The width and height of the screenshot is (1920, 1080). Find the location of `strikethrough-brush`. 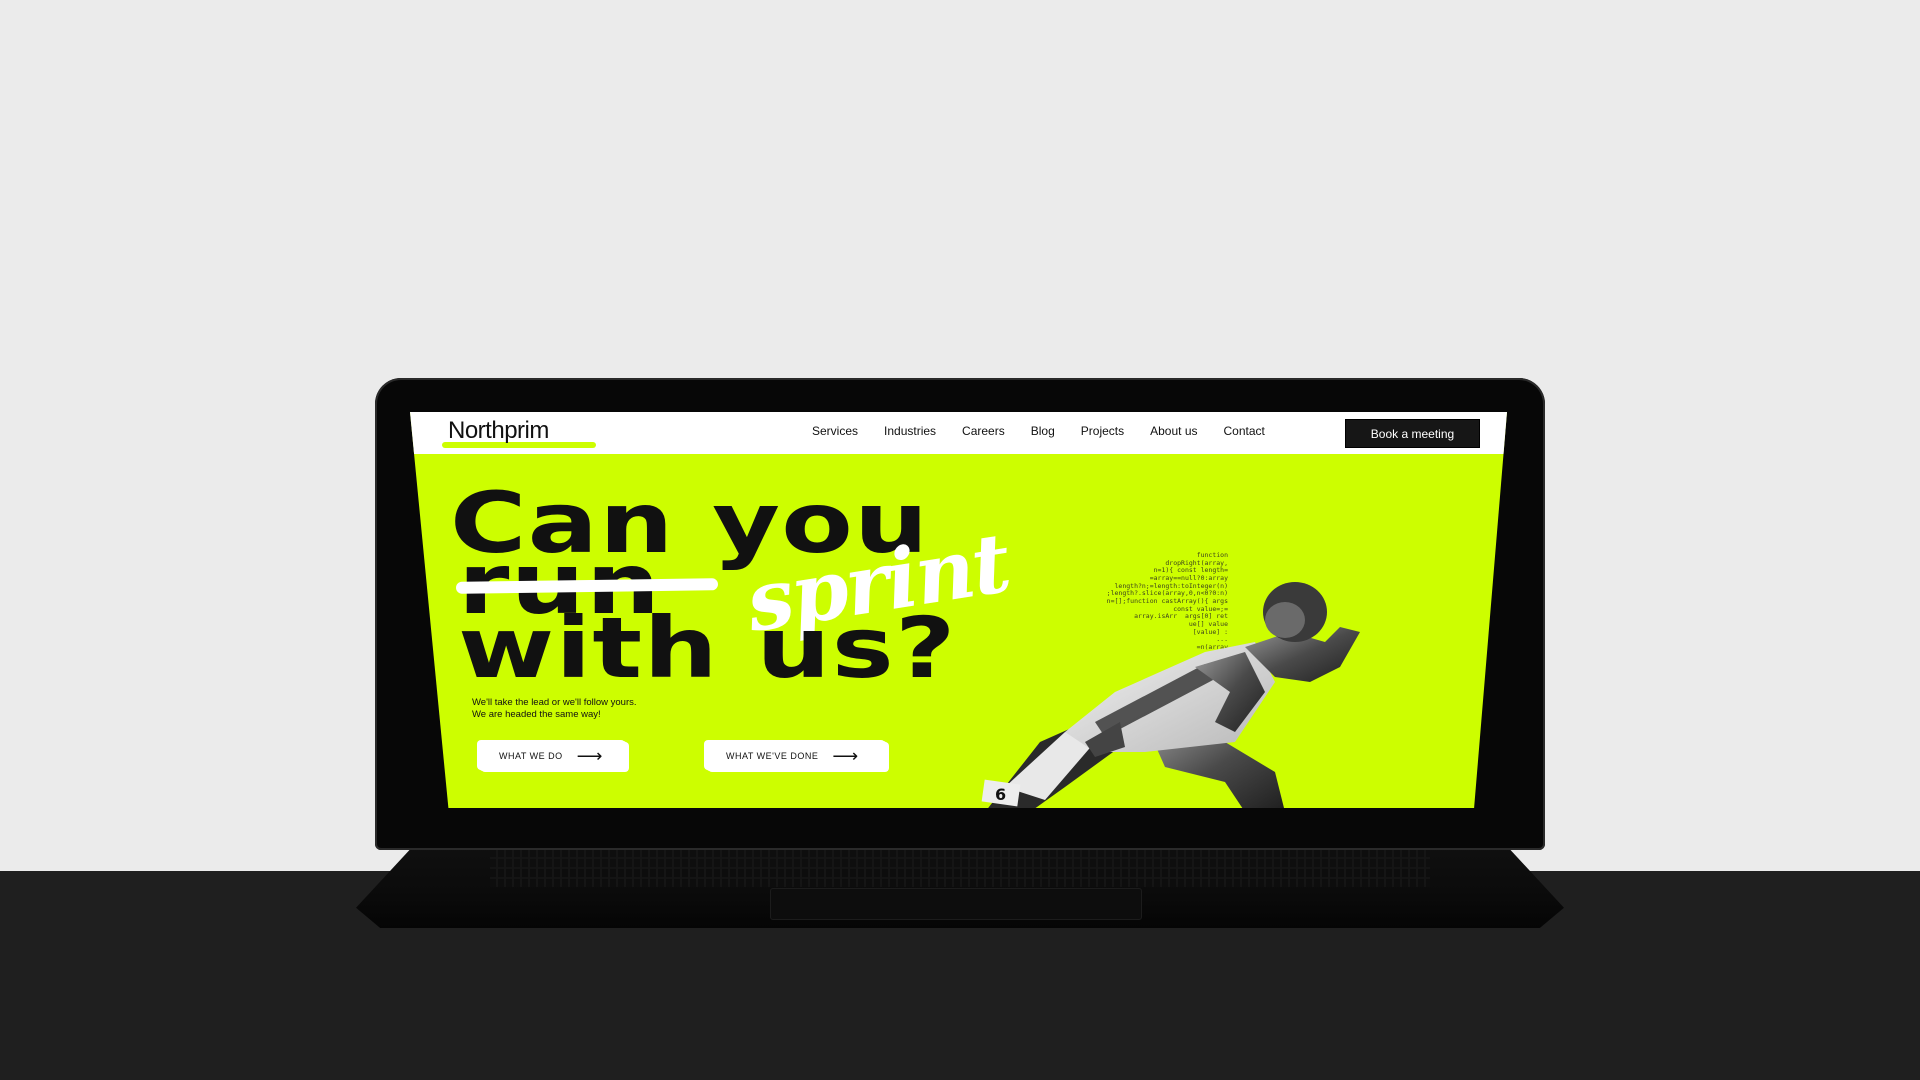

strikethrough-brush is located at coordinates (587, 586).